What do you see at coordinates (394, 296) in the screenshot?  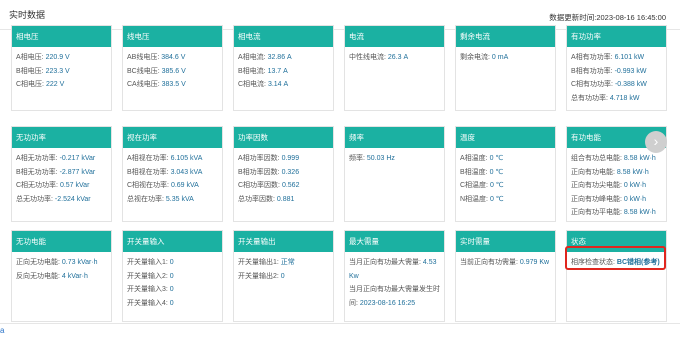 I see `card-row: 当月正向有功最大需量发生时间: 2023-08-16 16:25` at bounding box center [394, 296].